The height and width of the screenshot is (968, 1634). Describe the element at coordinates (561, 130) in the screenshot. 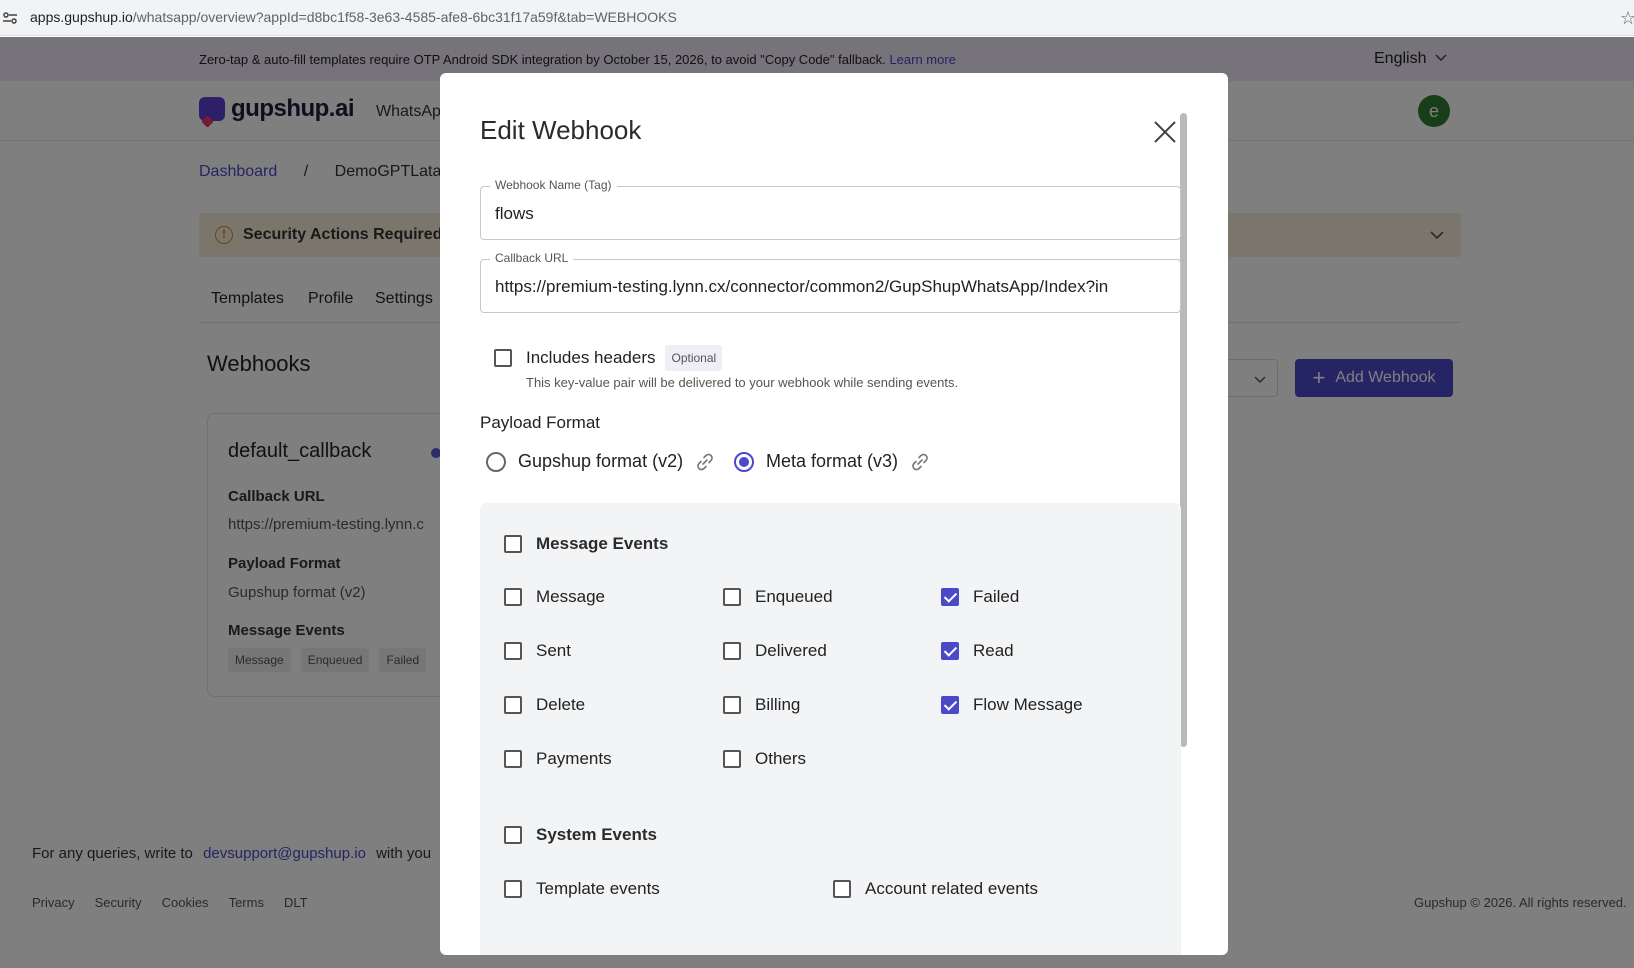

I see `dialog-title: Edit Webhook` at that location.